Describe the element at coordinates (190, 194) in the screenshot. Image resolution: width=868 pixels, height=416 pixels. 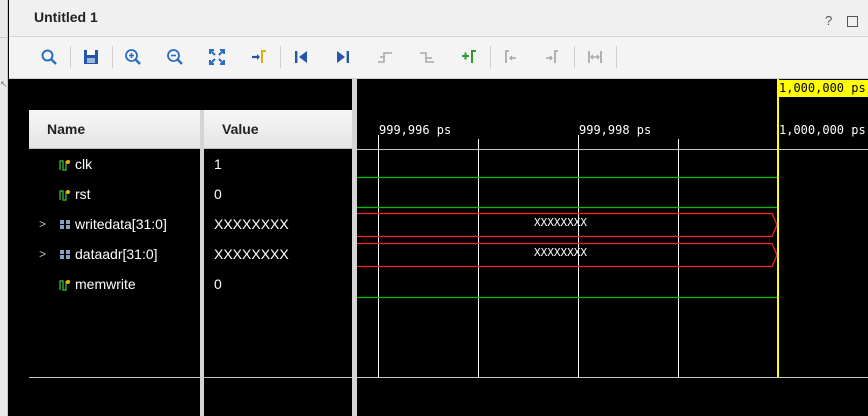
I see `signal-row-rst: rst 0` at that location.